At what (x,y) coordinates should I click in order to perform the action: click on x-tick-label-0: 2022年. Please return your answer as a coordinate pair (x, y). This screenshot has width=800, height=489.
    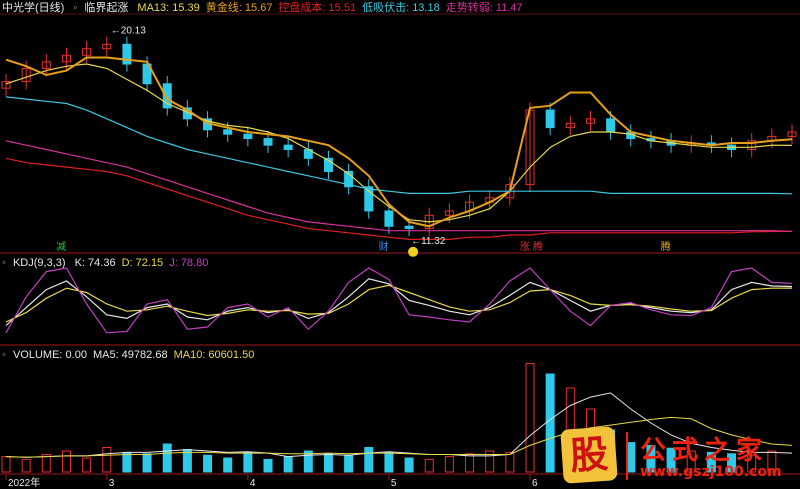
    Looking at the image, I should click on (24, 482).